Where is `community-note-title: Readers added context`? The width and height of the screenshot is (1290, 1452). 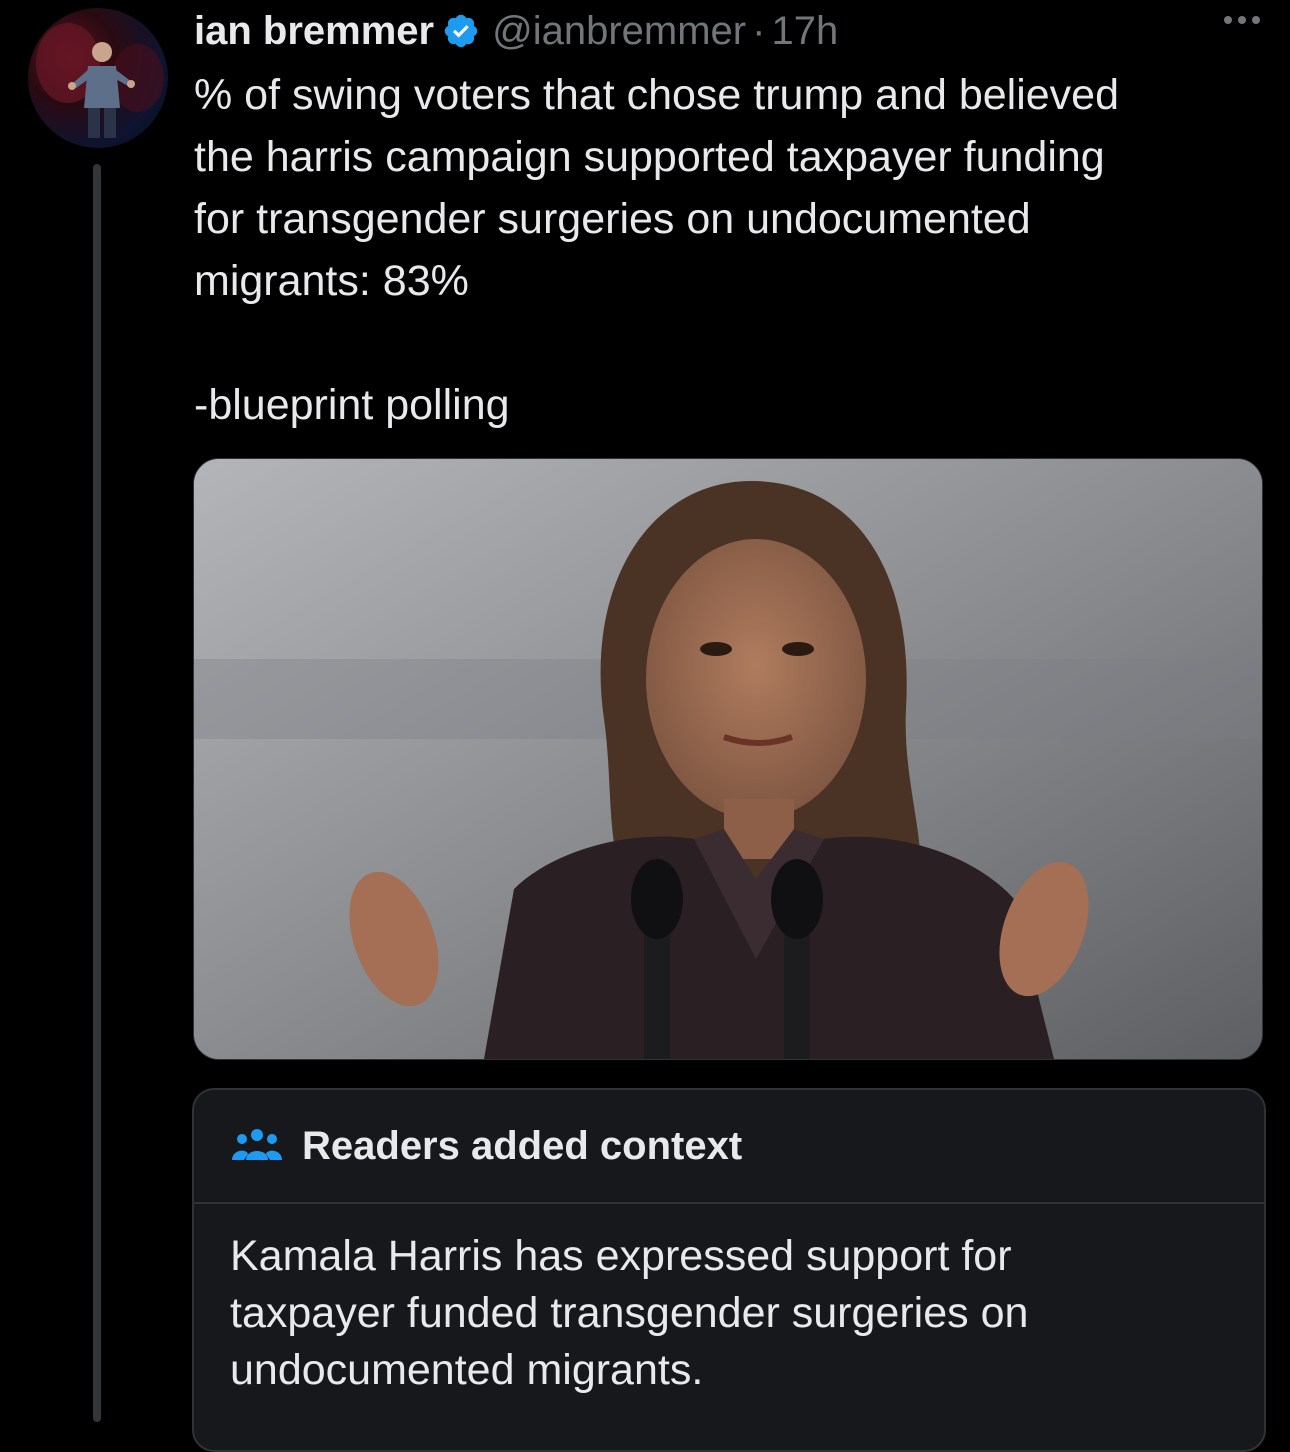
community-note-title: Readers added context is located at coordinates (522, 1145).